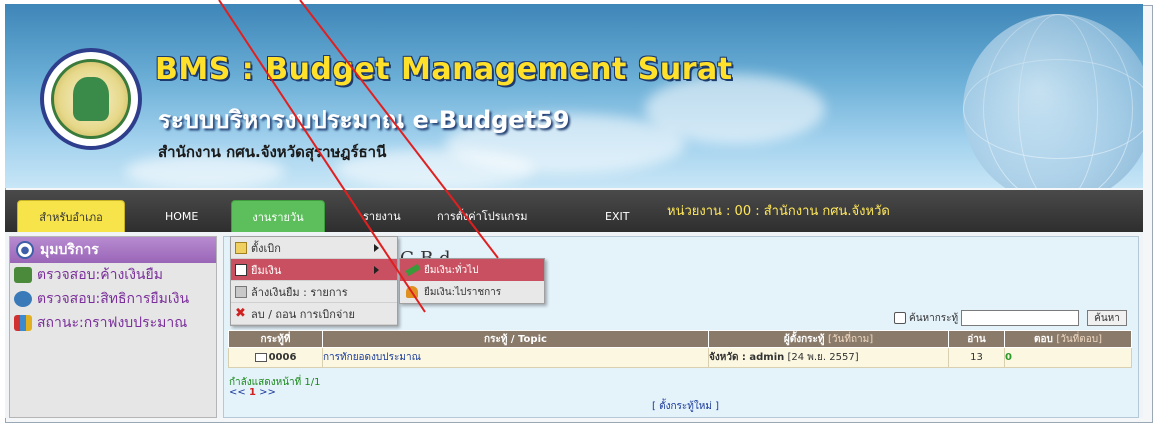 This screenshot has height=423, width=1157. I want to click on topic-link: การทักยอดงบประมาณ, so click(372, 357).